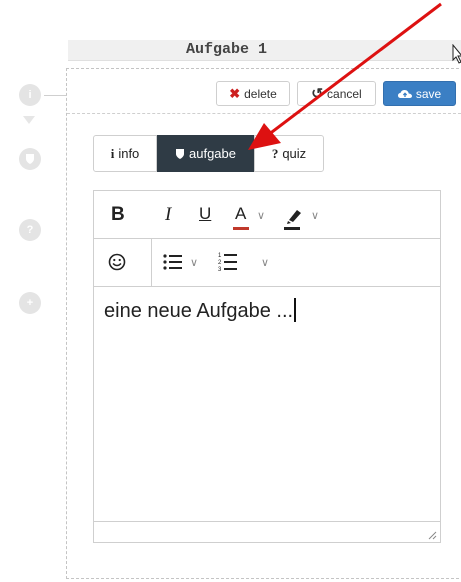 The image size is (461, 582). Describe the element at coordinates (29, 120) in the screenshot. I see `step-down-arrow-icon` at that location.